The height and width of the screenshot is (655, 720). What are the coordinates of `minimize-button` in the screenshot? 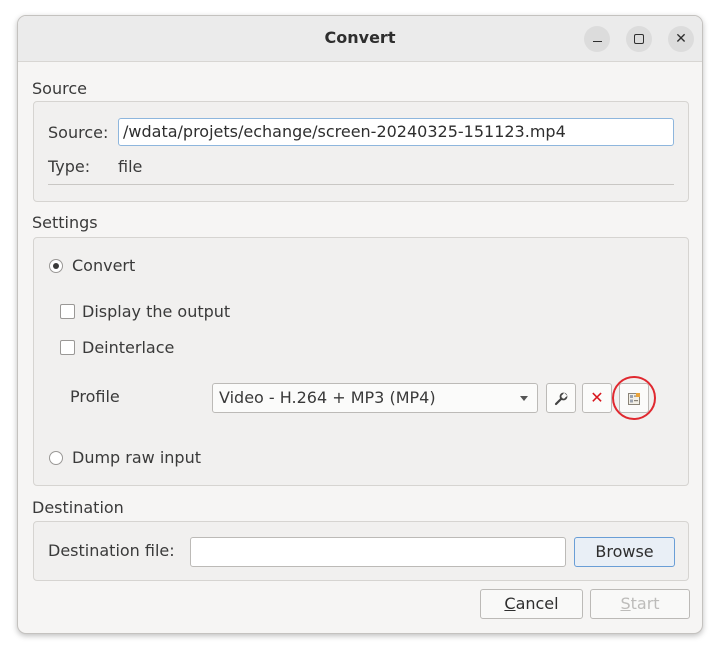 It's located at (597, 39).